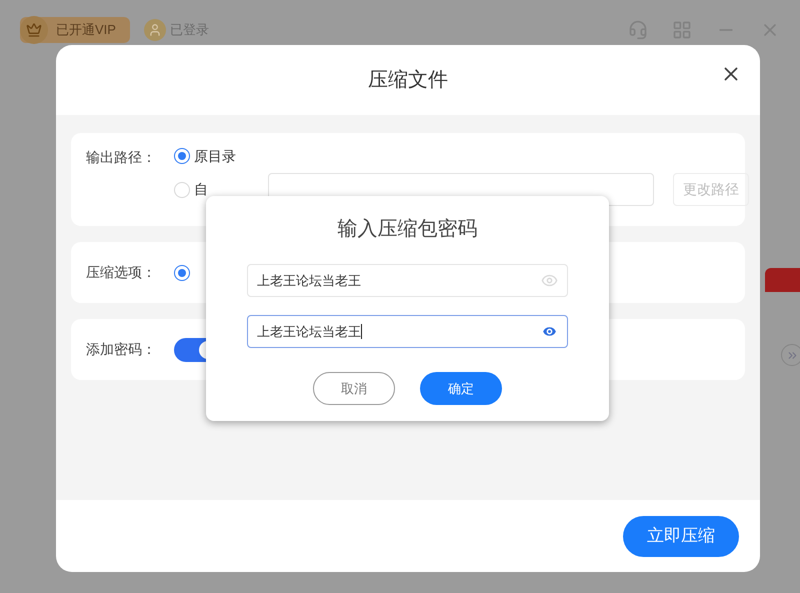 The width and height of the screenshot is (800, 593). I want to click on vip-badge: 已开通VIP, so click(75, 30).